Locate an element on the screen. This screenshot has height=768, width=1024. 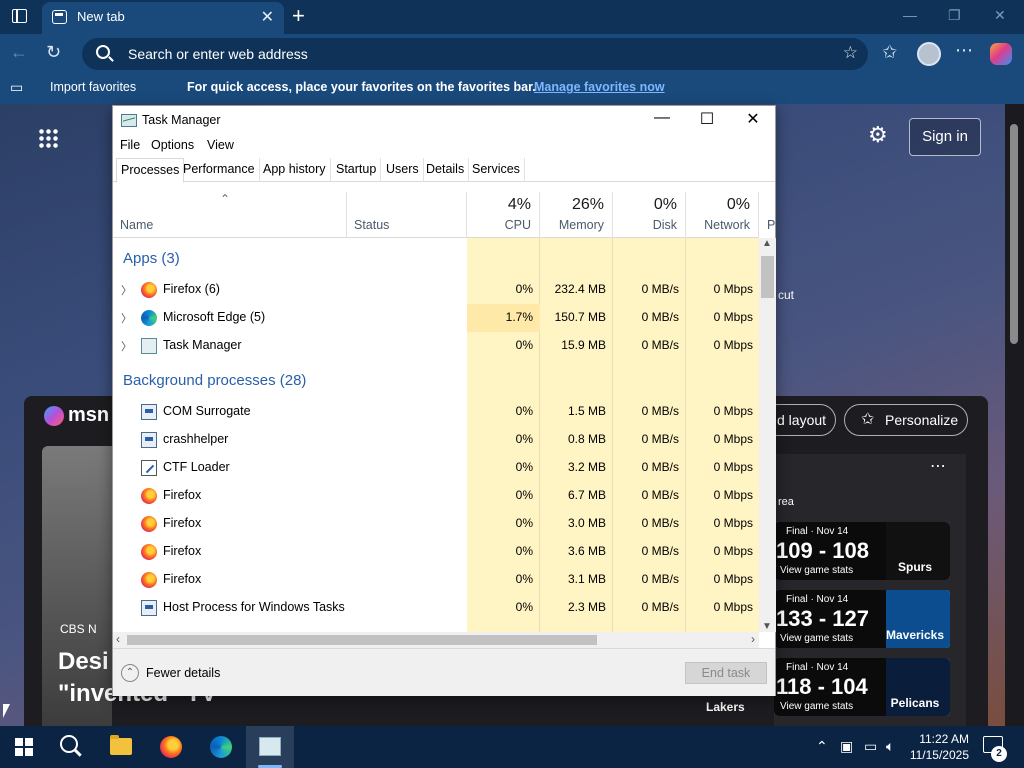
new-tab-button: + is located at coordinates (298, 16).